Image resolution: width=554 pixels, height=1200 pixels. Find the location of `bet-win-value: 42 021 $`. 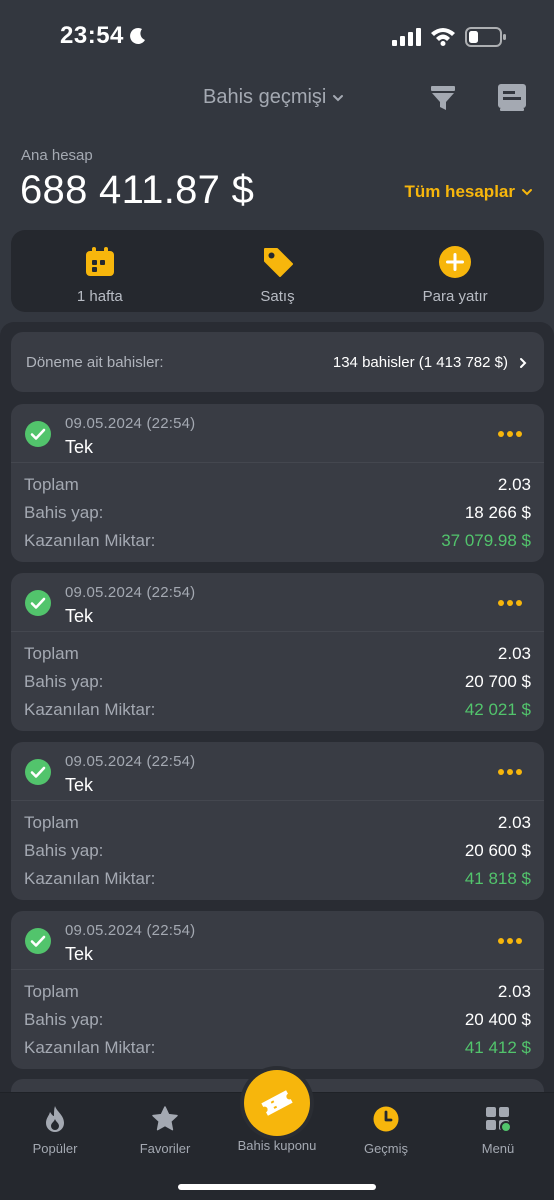

bet-win-value: 42 021 $ is located at coordinates (497, 709).